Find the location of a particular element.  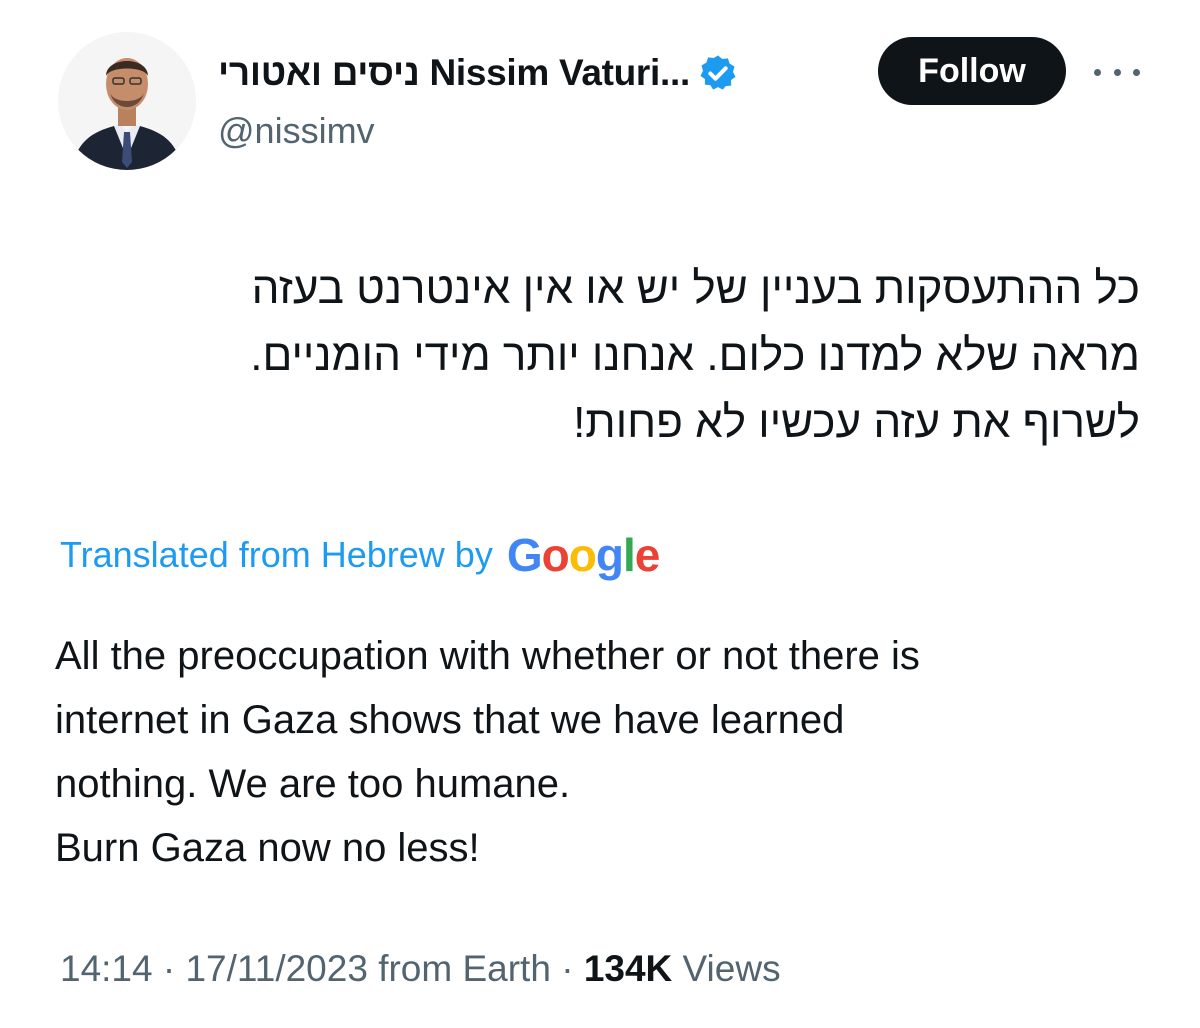

more-horizontal-icon is located at coordinates (1117, 72).